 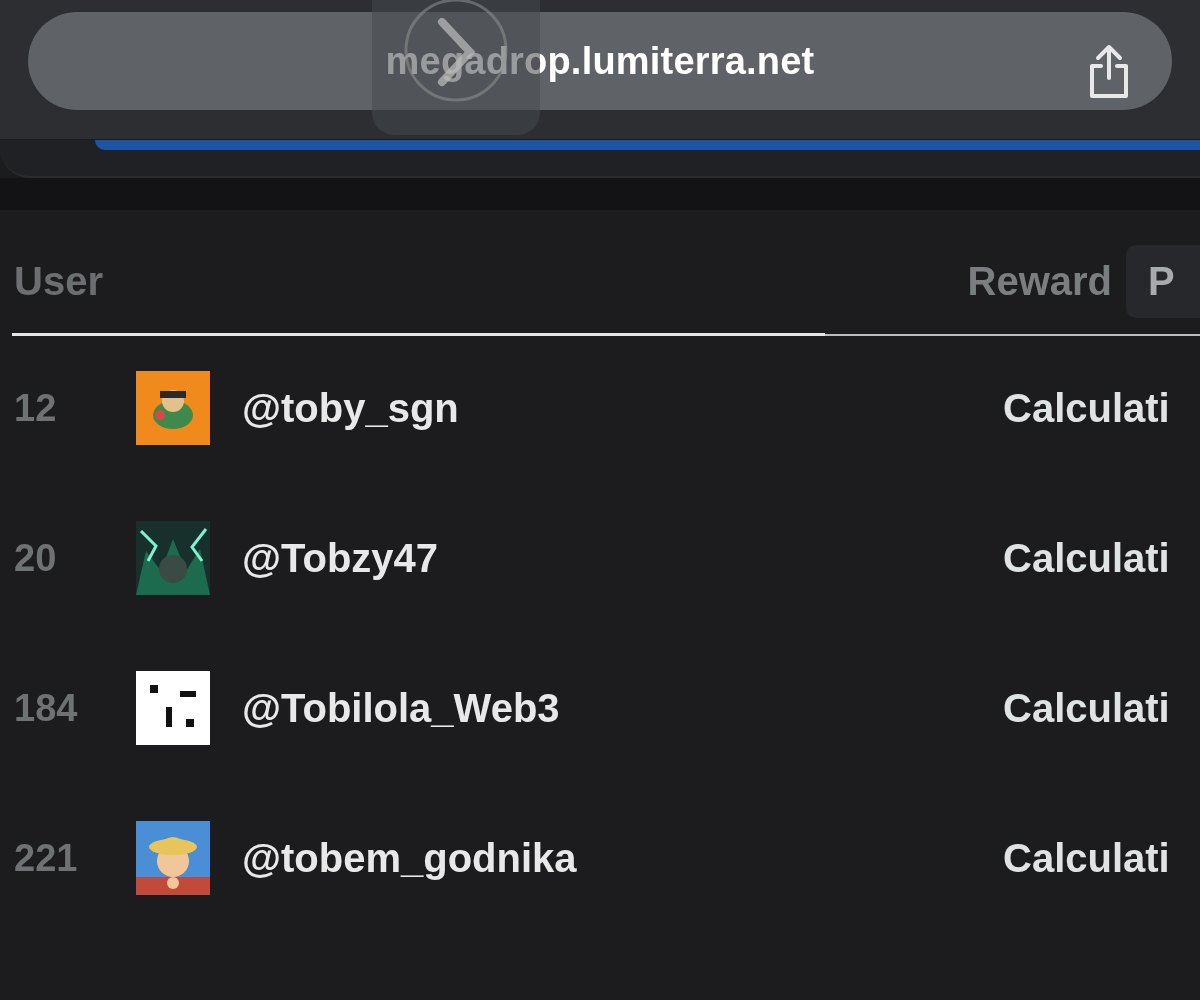 I want to click on sort-tab: P, so click(x=1163, y=281).